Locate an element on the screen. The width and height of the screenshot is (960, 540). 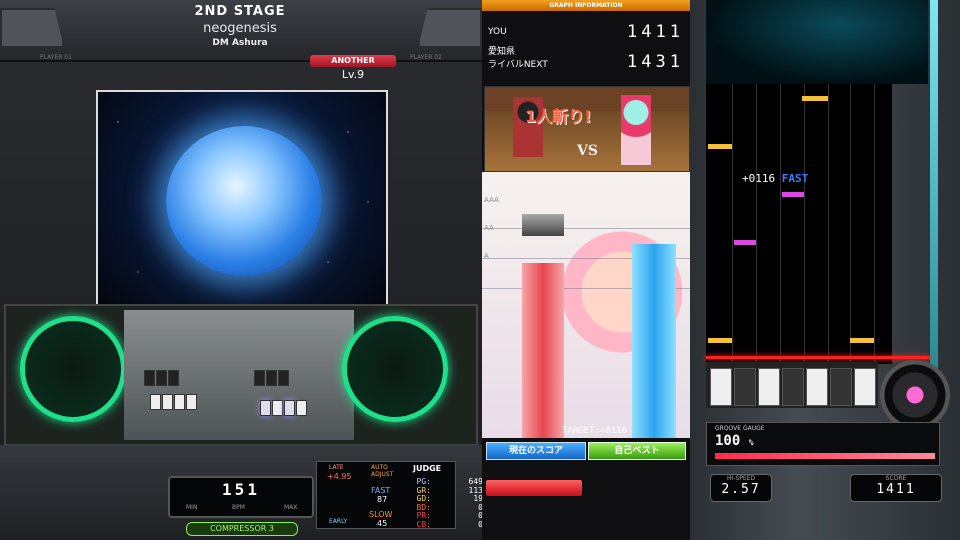
bpm-value: 151 is located at coordinates (241, 489).